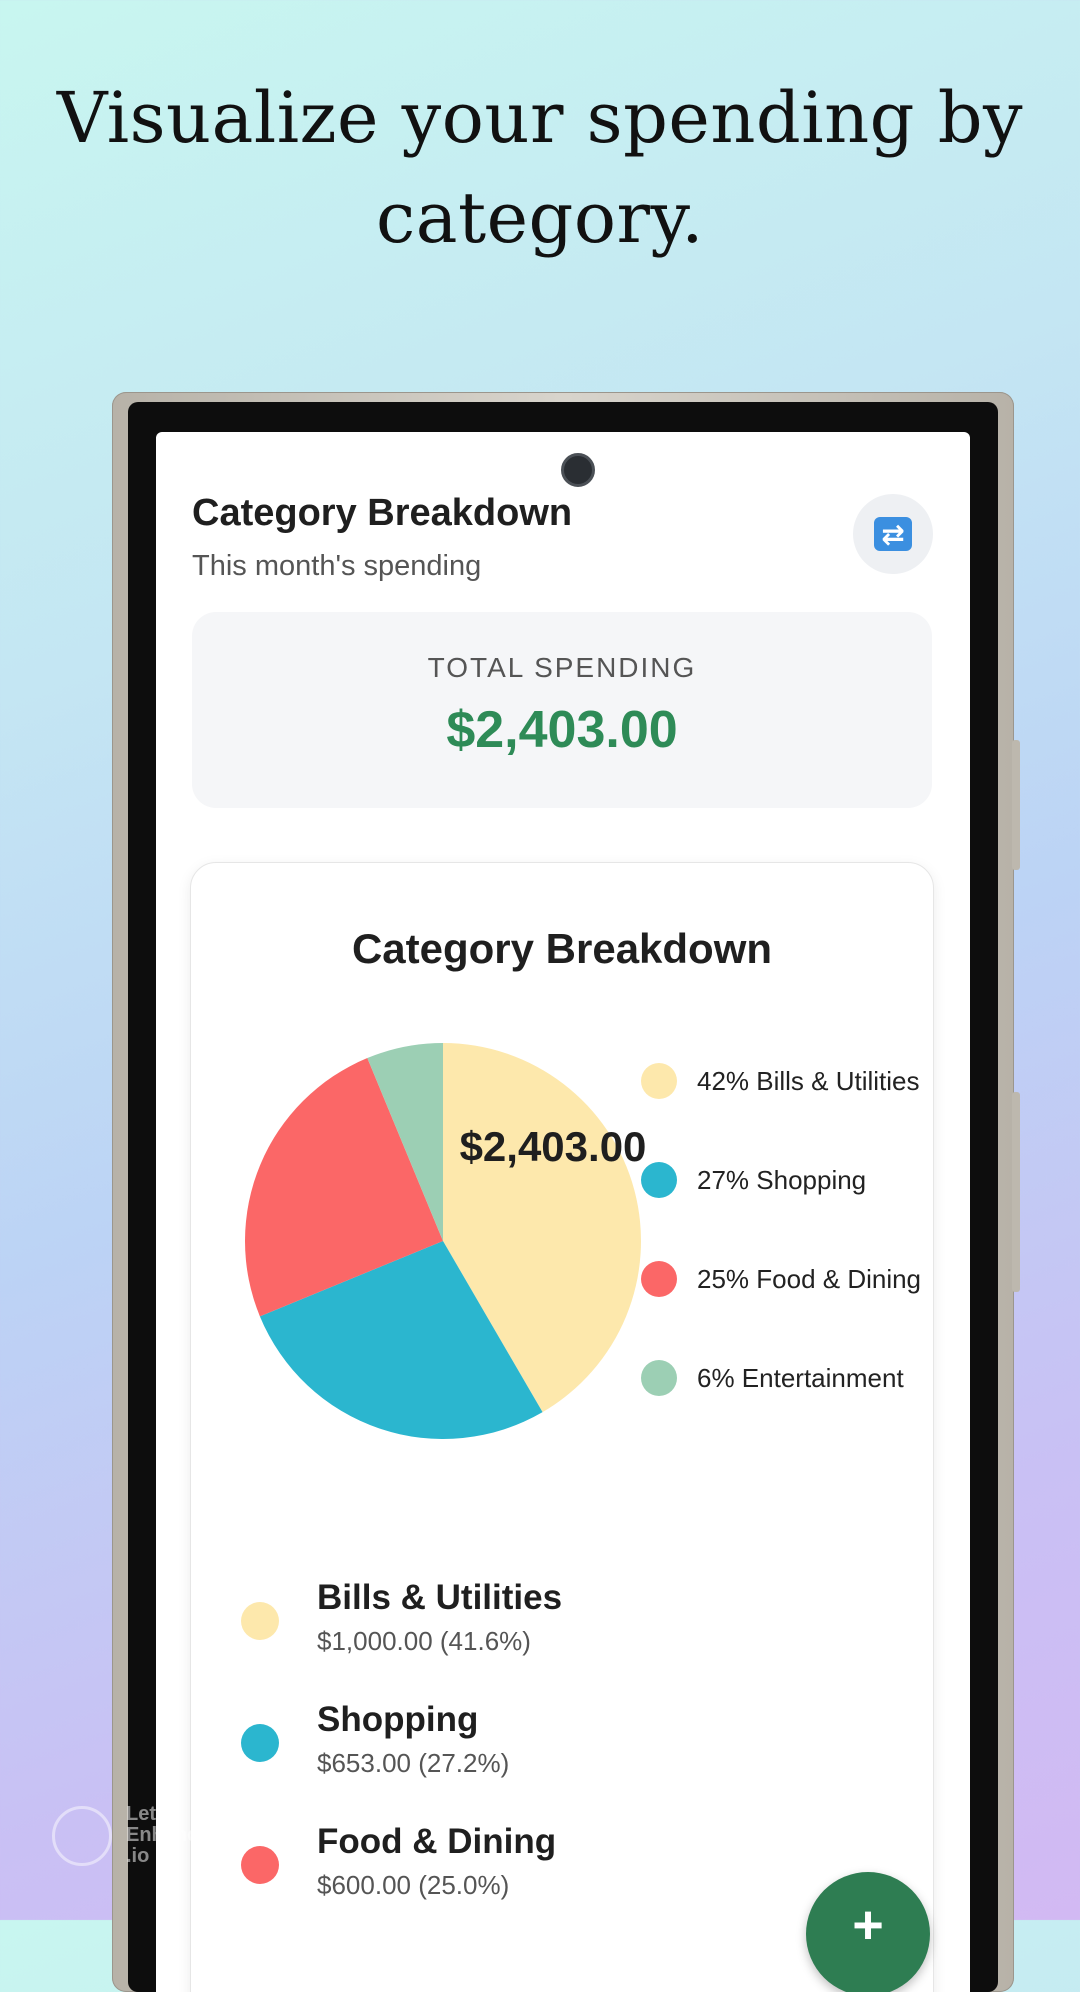 The height and width of the screenshot is (1992, 1080). Describe the element at coordinates (413, 1885) in the screenshot. I see `category-amount: $600.00 (25.0%)` at that location.